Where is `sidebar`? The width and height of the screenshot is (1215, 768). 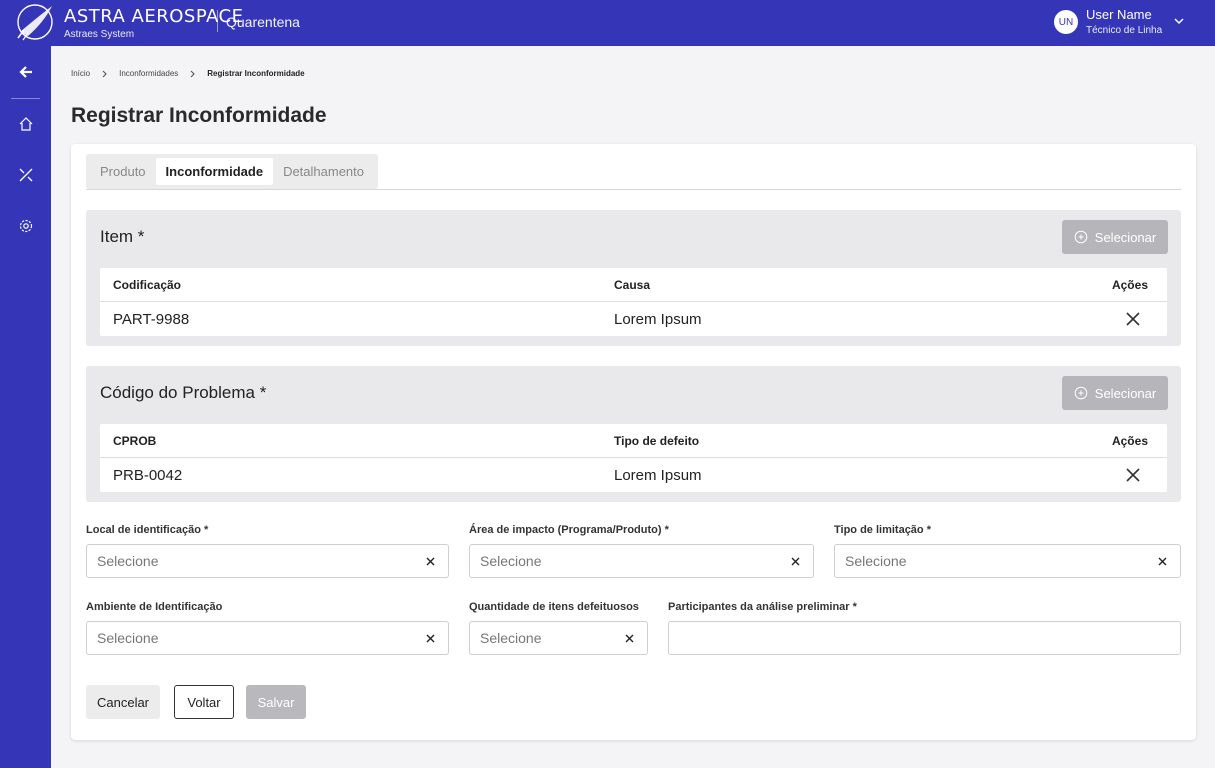
sidebar is located at coordinates (25, 407).